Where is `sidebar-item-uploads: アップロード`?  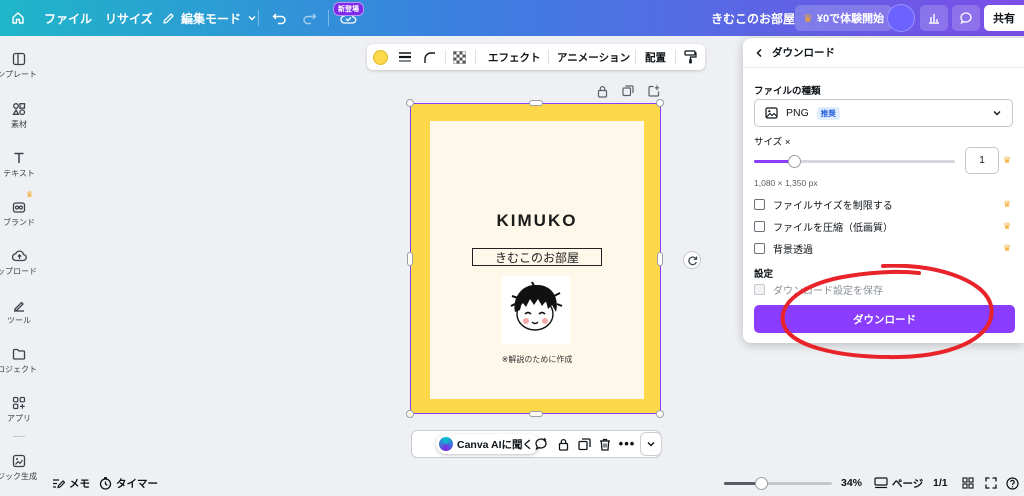 sidebar-item-uploads: アップロード is located at coordinates (19, 263).